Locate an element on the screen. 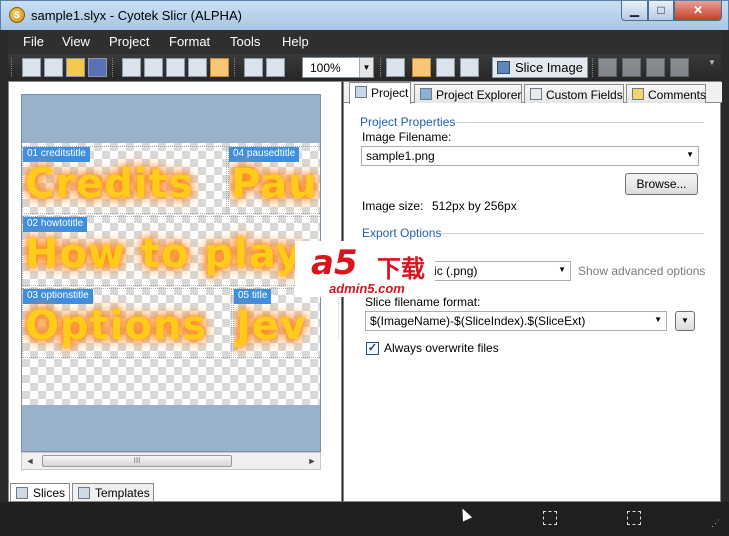  tab-project: Project is located at coordinates (380, 93).